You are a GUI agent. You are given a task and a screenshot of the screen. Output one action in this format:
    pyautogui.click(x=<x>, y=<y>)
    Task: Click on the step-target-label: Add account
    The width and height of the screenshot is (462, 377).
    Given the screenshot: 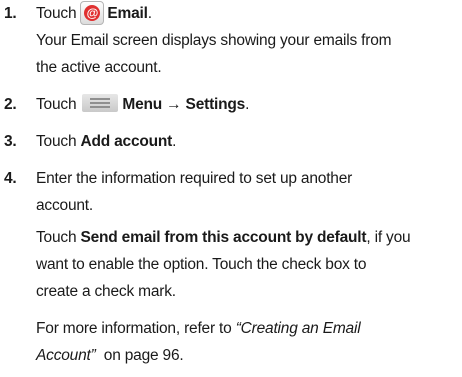 What is the action you would take?
    pyautogui.click(x=126, y=141)
    